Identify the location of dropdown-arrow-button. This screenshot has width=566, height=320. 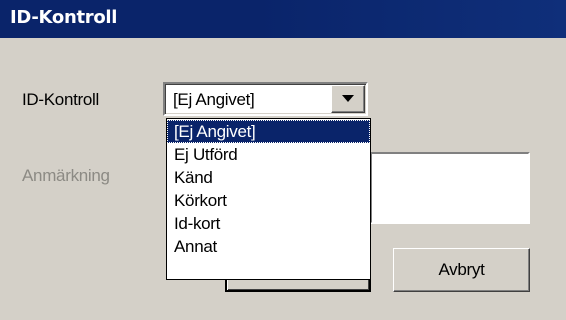
(348, 99).